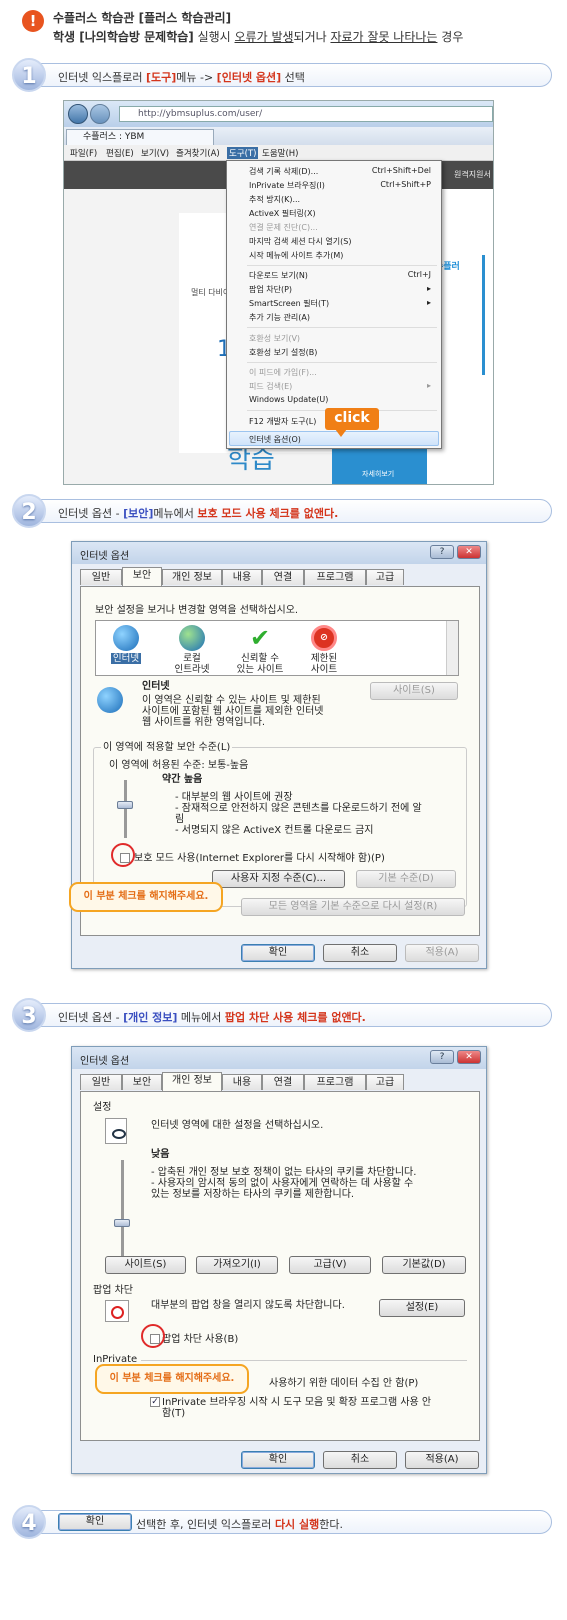 The width and height of the screenshot is (567, 1620). I want to click on menu-item-popup: 팝업 차단(P), so click(270, 289).